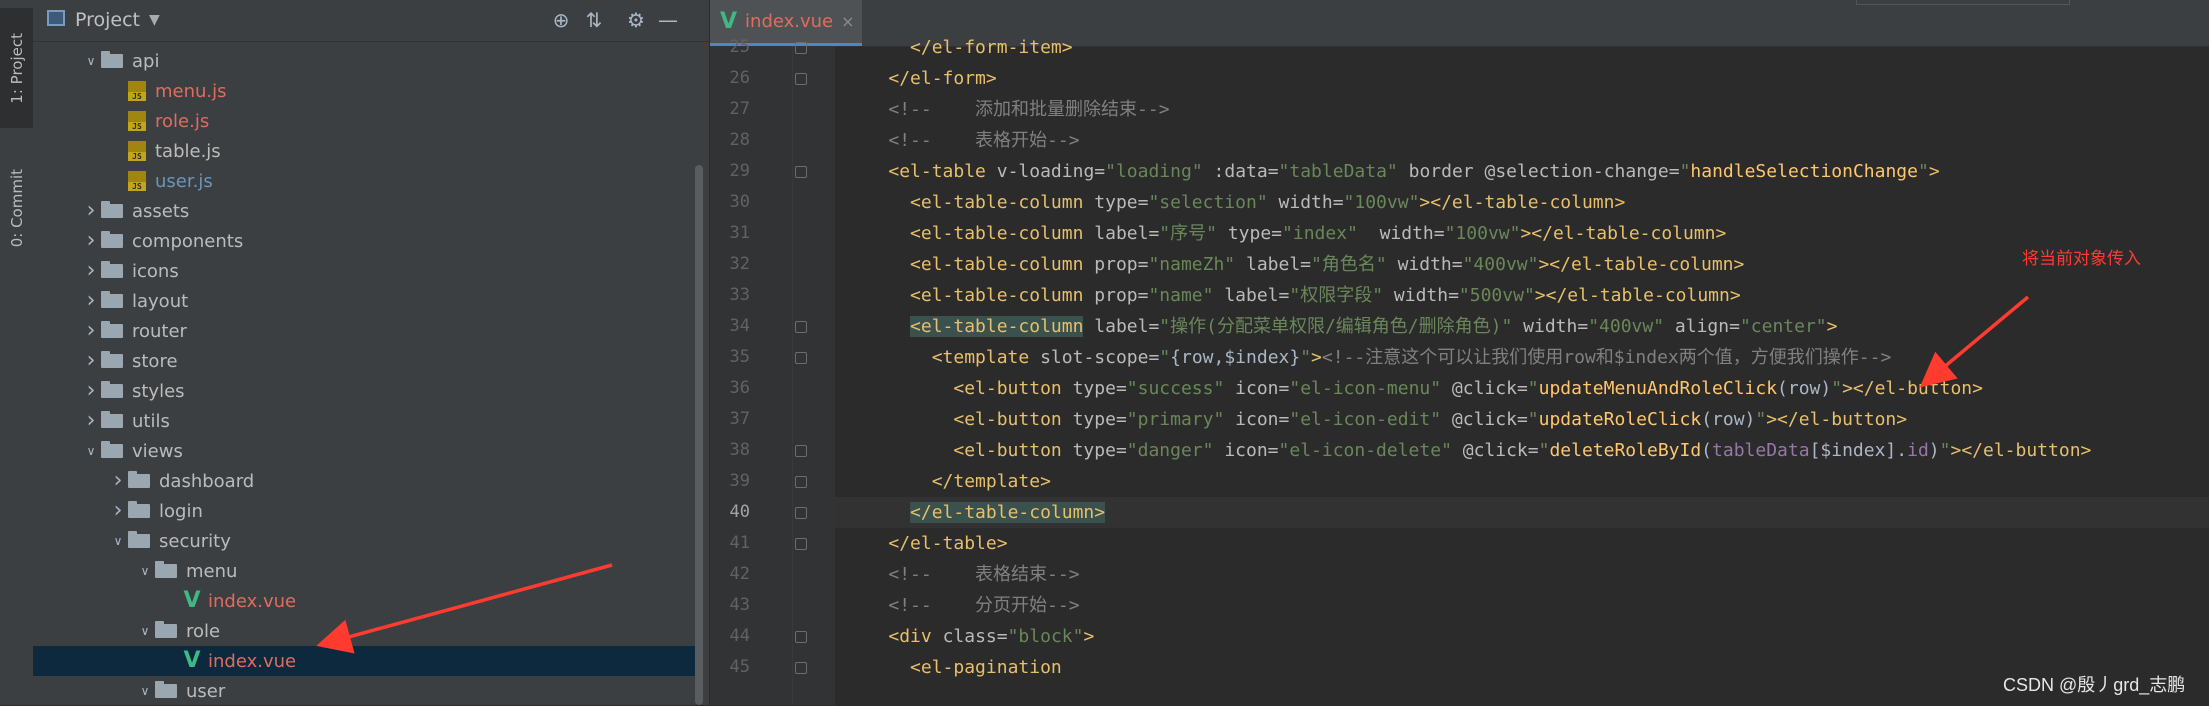 The width and height of the screenshot is (2209, 706). Describe the element at coordinates (154, 20) in the screenshot. I see `chevron-down-icon: ▼` at that location.